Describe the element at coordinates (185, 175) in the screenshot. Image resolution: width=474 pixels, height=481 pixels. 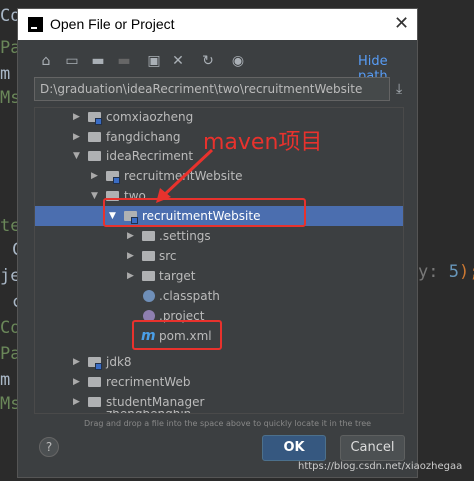
I see `annotation-arrow` at that location.